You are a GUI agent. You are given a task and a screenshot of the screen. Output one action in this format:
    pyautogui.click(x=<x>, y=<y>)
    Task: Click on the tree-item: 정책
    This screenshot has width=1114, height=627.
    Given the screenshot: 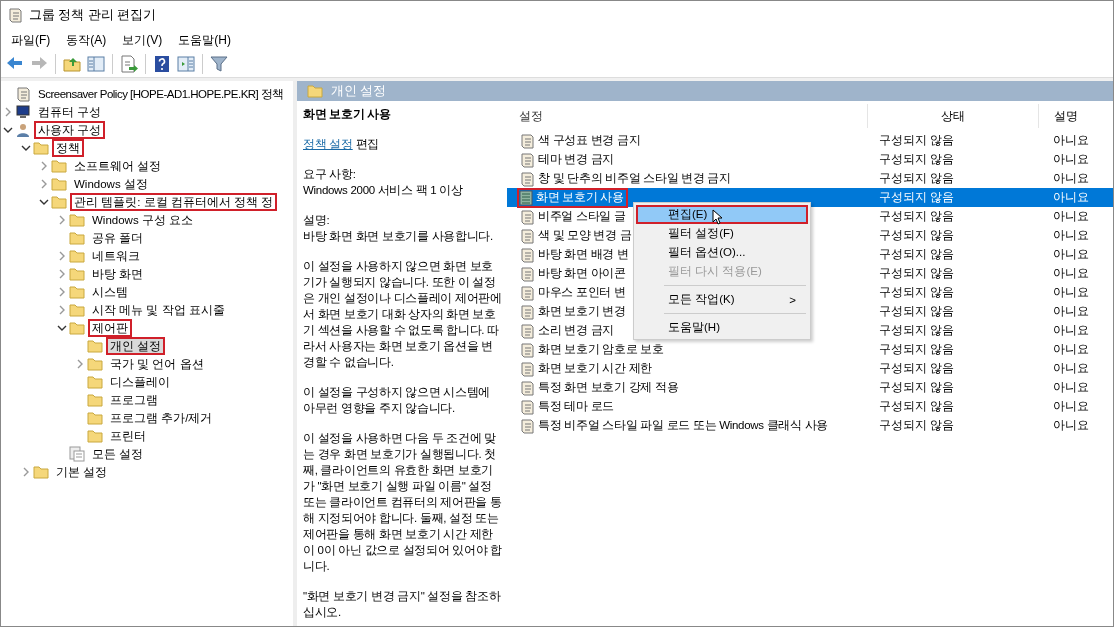 What is the action you would take?
    pyautogui.click(x=68, y=148)
    